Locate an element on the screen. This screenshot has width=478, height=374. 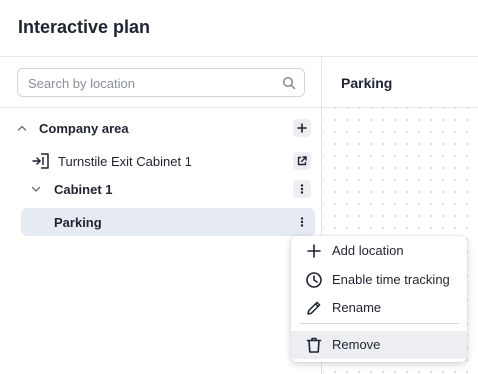
menu-item-label: Enable time tracking is located at coordinates (391, 279).